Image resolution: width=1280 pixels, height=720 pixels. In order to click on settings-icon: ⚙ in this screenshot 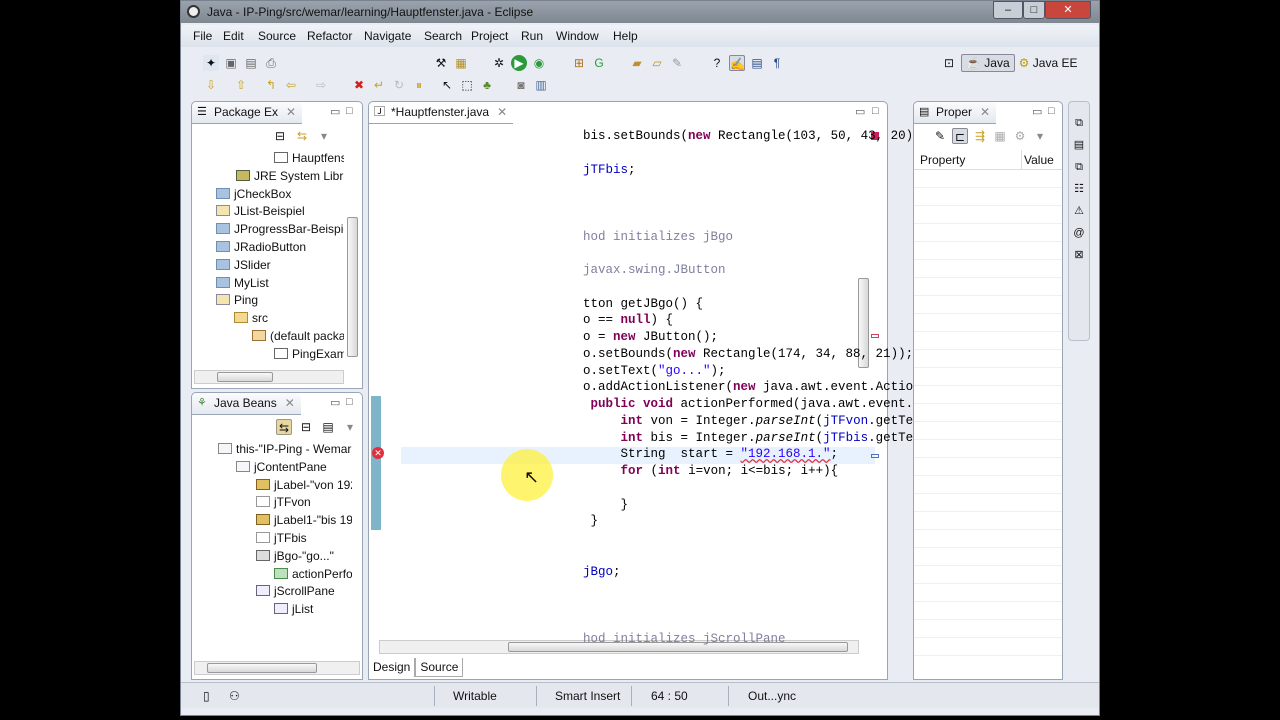, I will do `click(1020, 136)`.